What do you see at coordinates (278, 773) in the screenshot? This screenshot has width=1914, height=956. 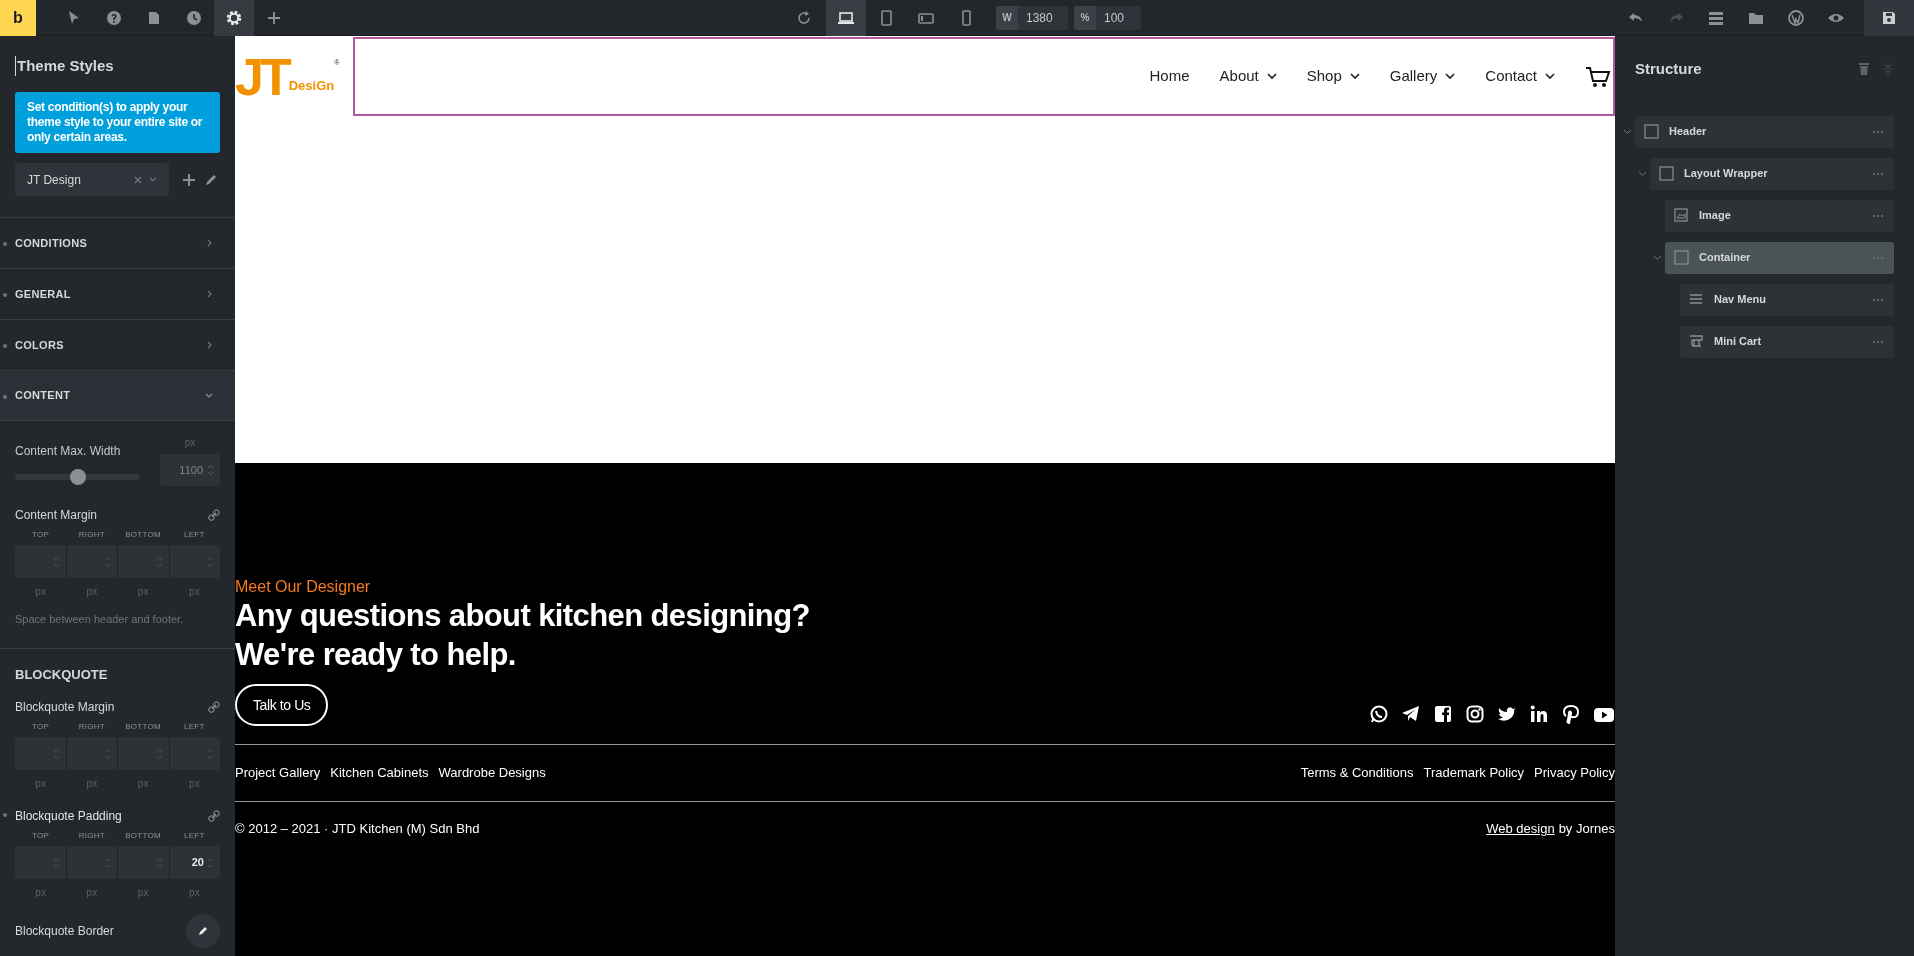 I see `footer-link: Project Gallery` at bounding box center [278, 773].